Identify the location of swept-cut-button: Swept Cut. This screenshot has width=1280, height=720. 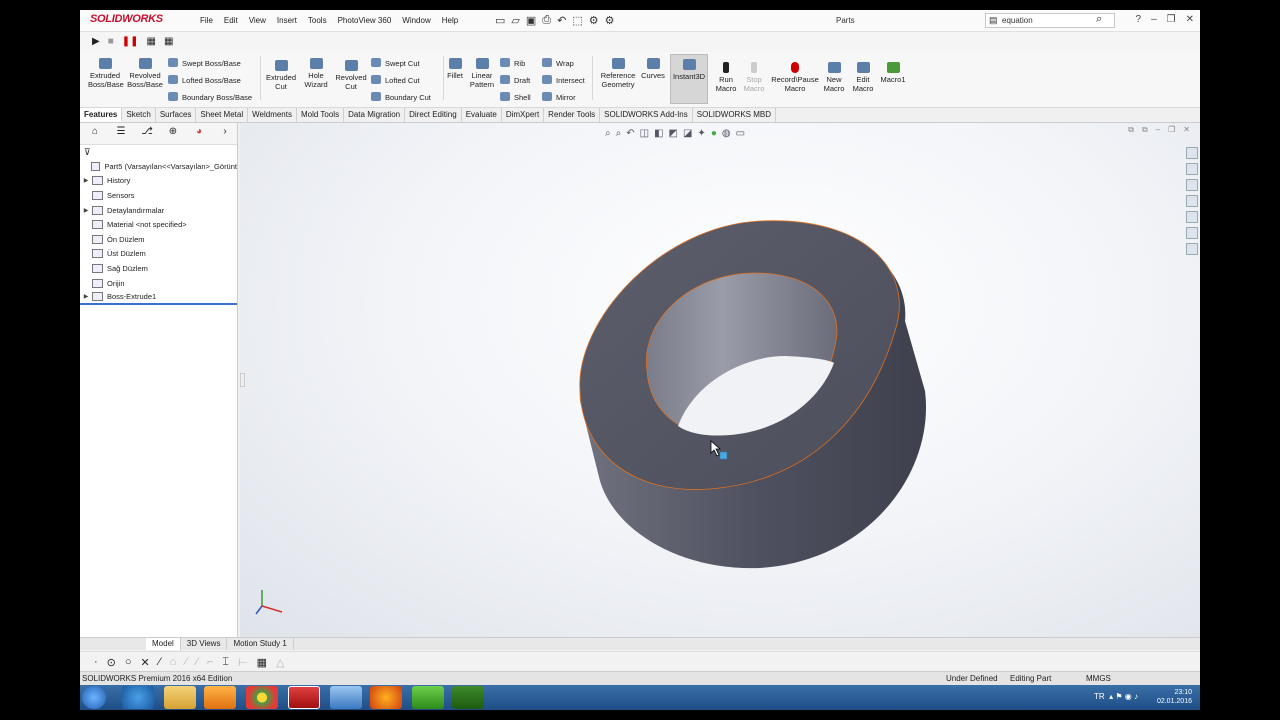
(395, 63).